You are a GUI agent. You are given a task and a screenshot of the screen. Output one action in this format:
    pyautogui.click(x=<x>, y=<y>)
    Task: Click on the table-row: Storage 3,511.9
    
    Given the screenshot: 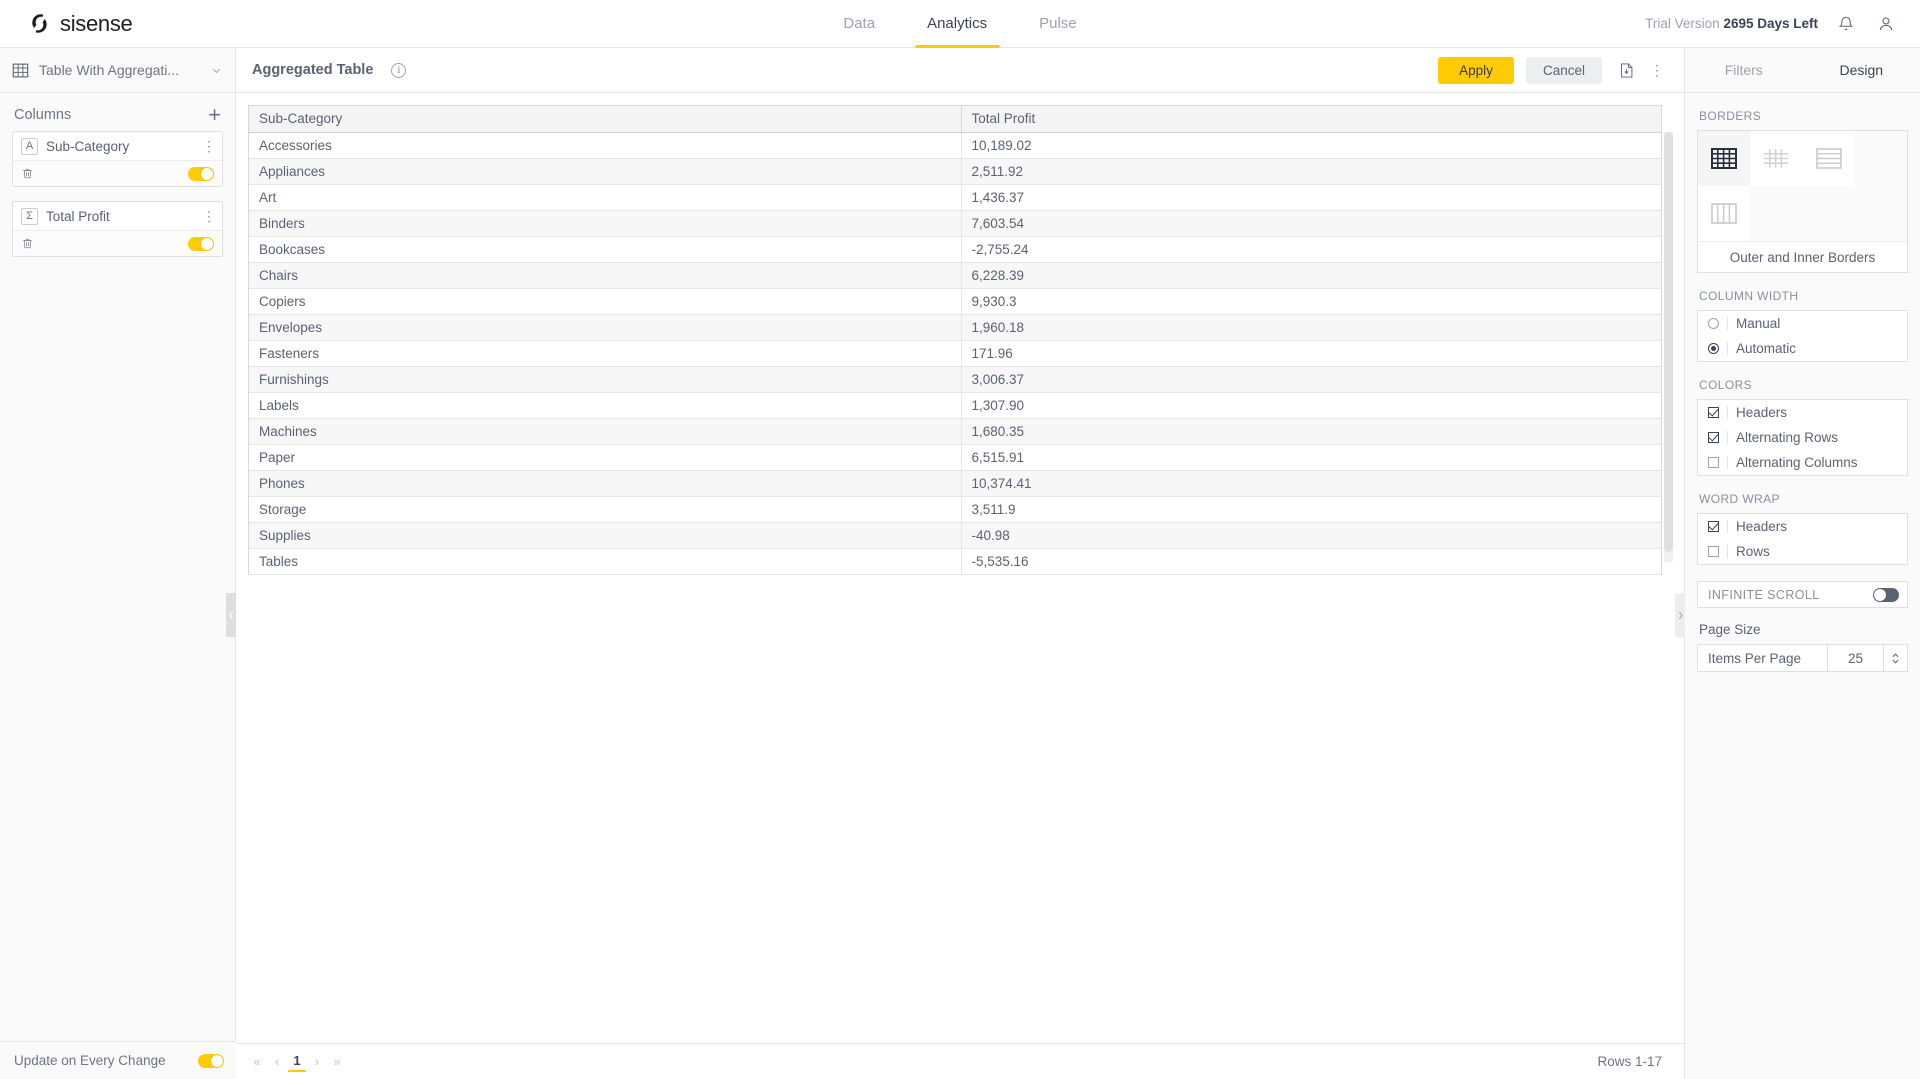 What is the action you would take?
    pyautogui.click(x=955, y=509)
    